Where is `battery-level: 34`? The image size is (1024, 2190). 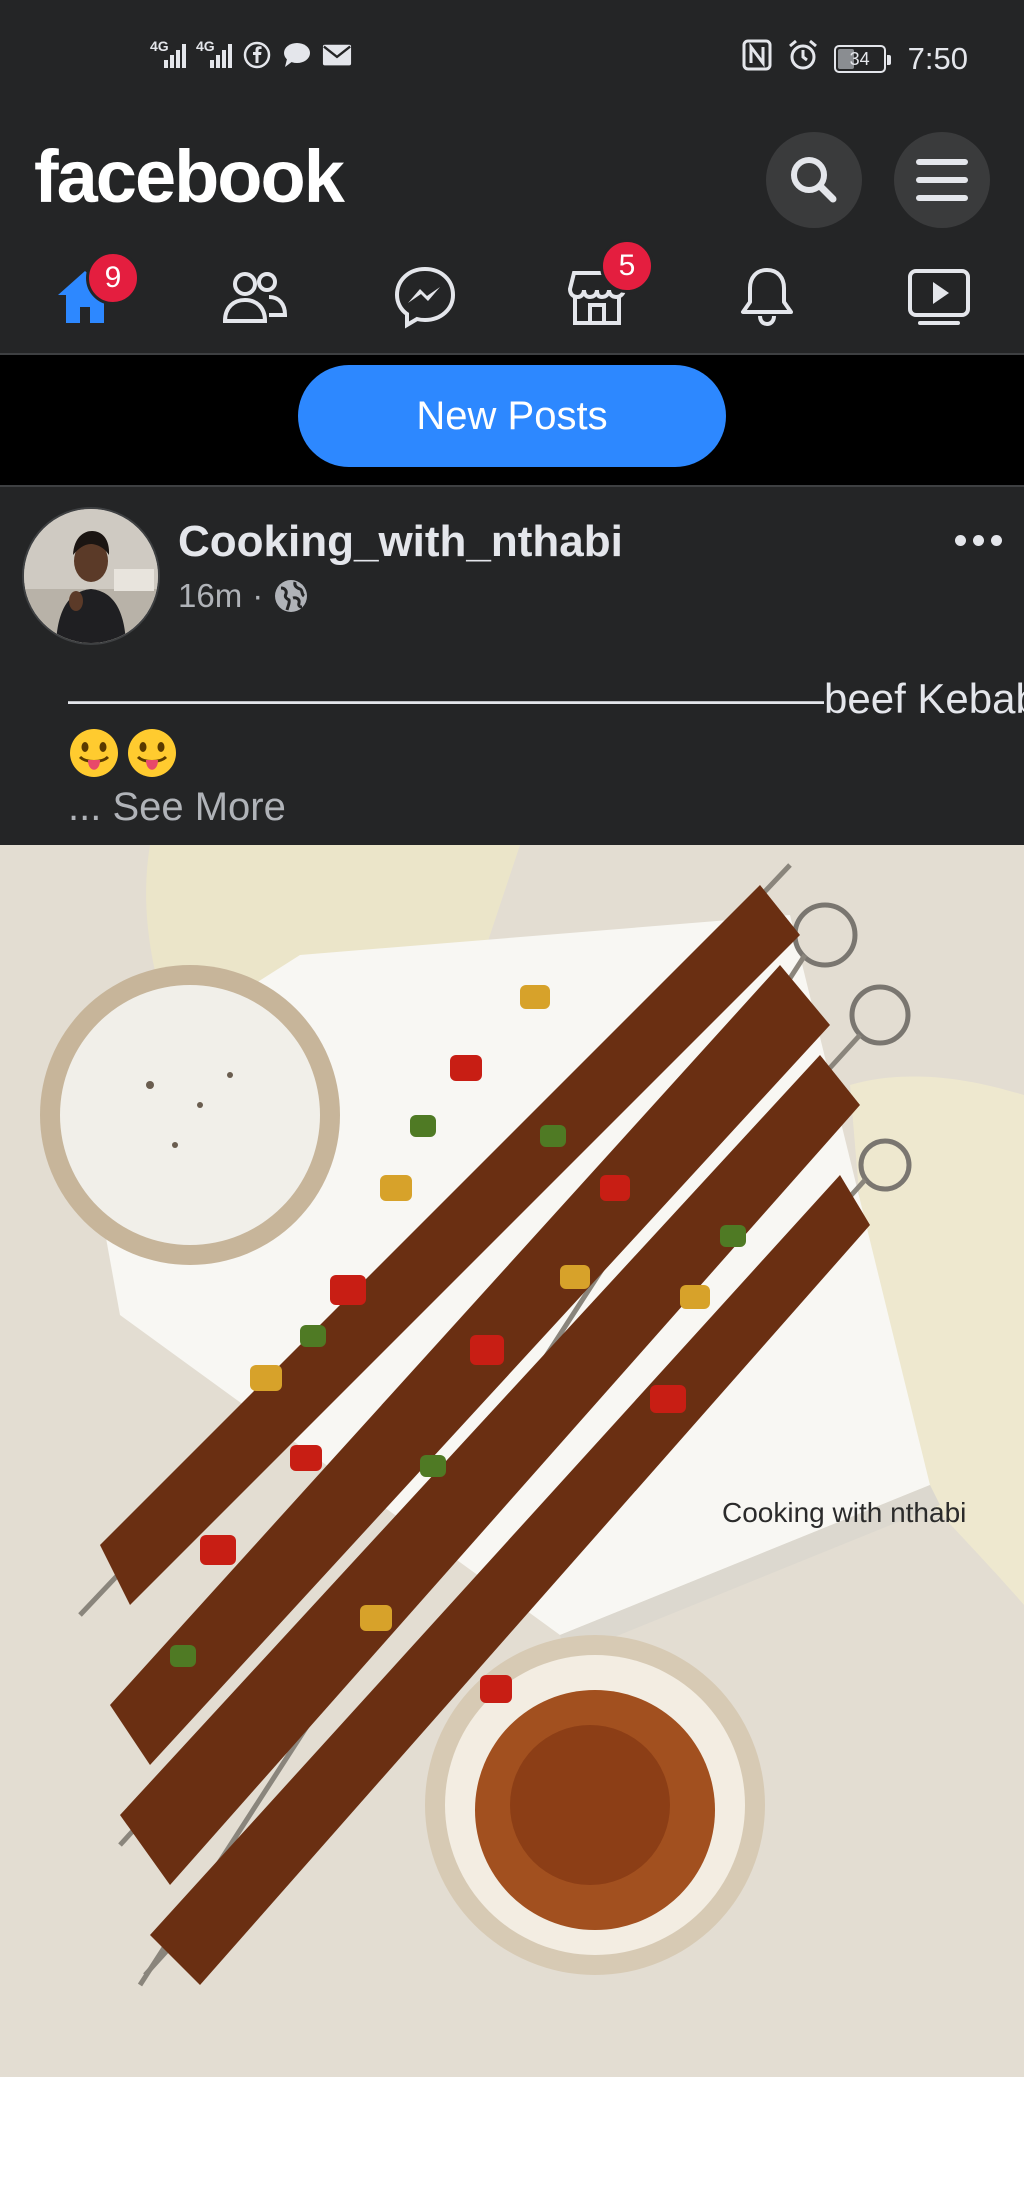 battery-level: 34 is located at coordinates (859, 58).